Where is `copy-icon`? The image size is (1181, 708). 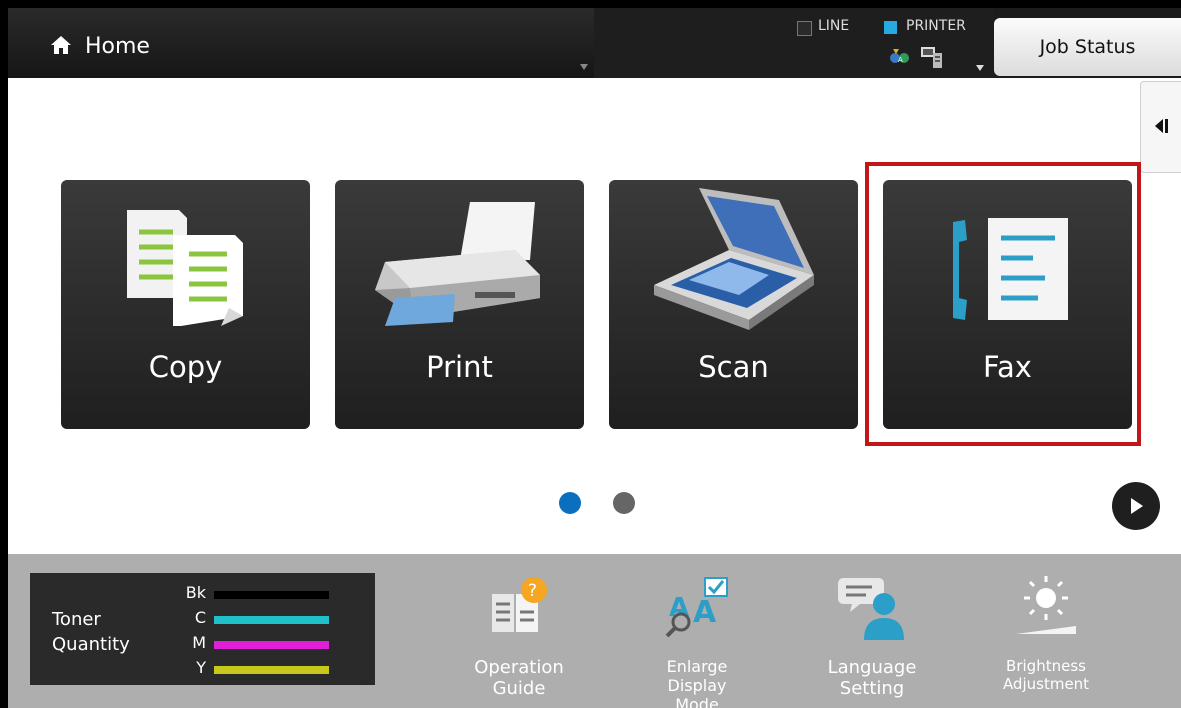
copy-icon is located at coordinates (185, 268).